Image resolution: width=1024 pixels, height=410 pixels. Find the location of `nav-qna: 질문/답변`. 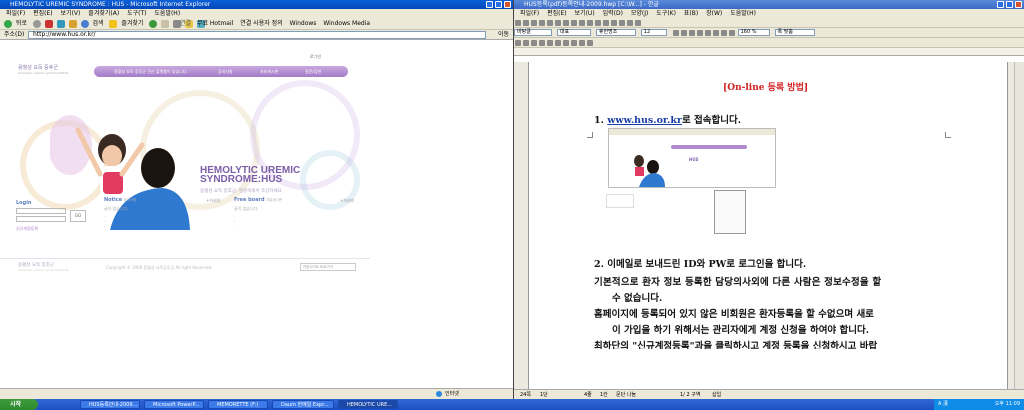

nav-qna: 질문/답변 is located at coordinates (313, 71).